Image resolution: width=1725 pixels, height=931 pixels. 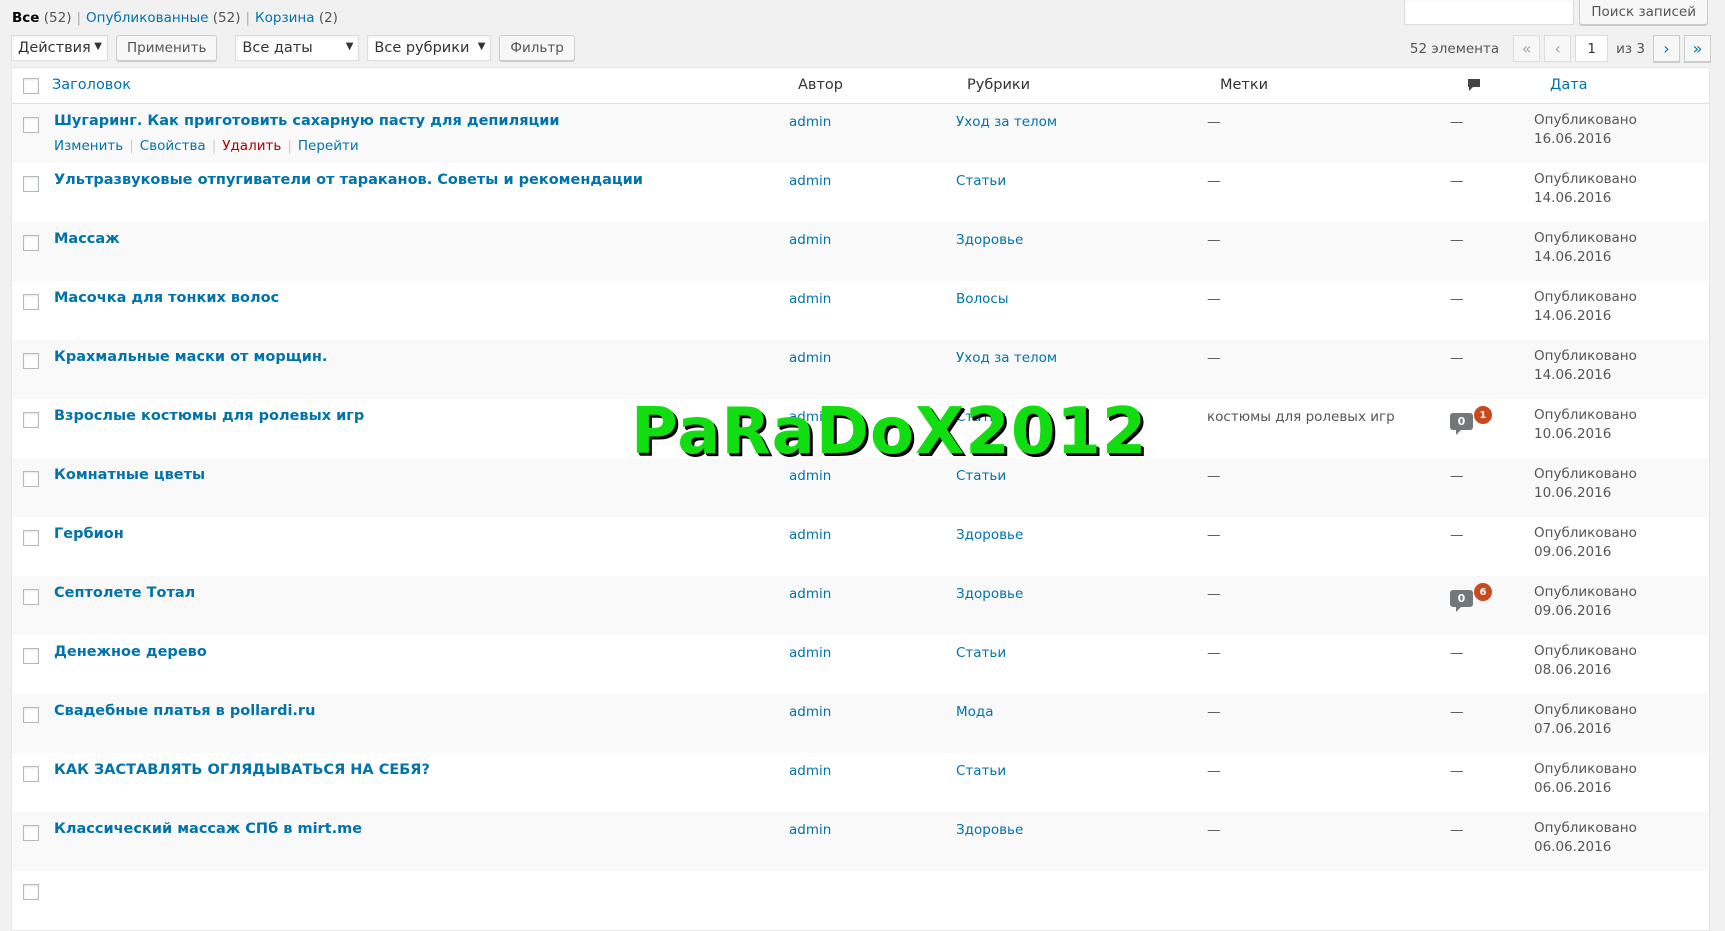 What do you see at coordinates (31, 86) in the screenshot?
I see `select-all-checkbox` at bounding box center [31, 86].